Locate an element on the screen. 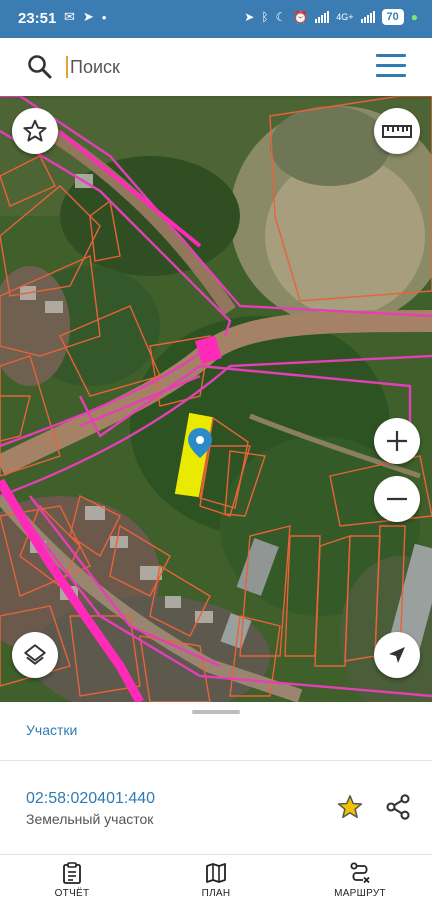  nav-report-label: ОТЧЁТ is located at coordinates (72, 893).